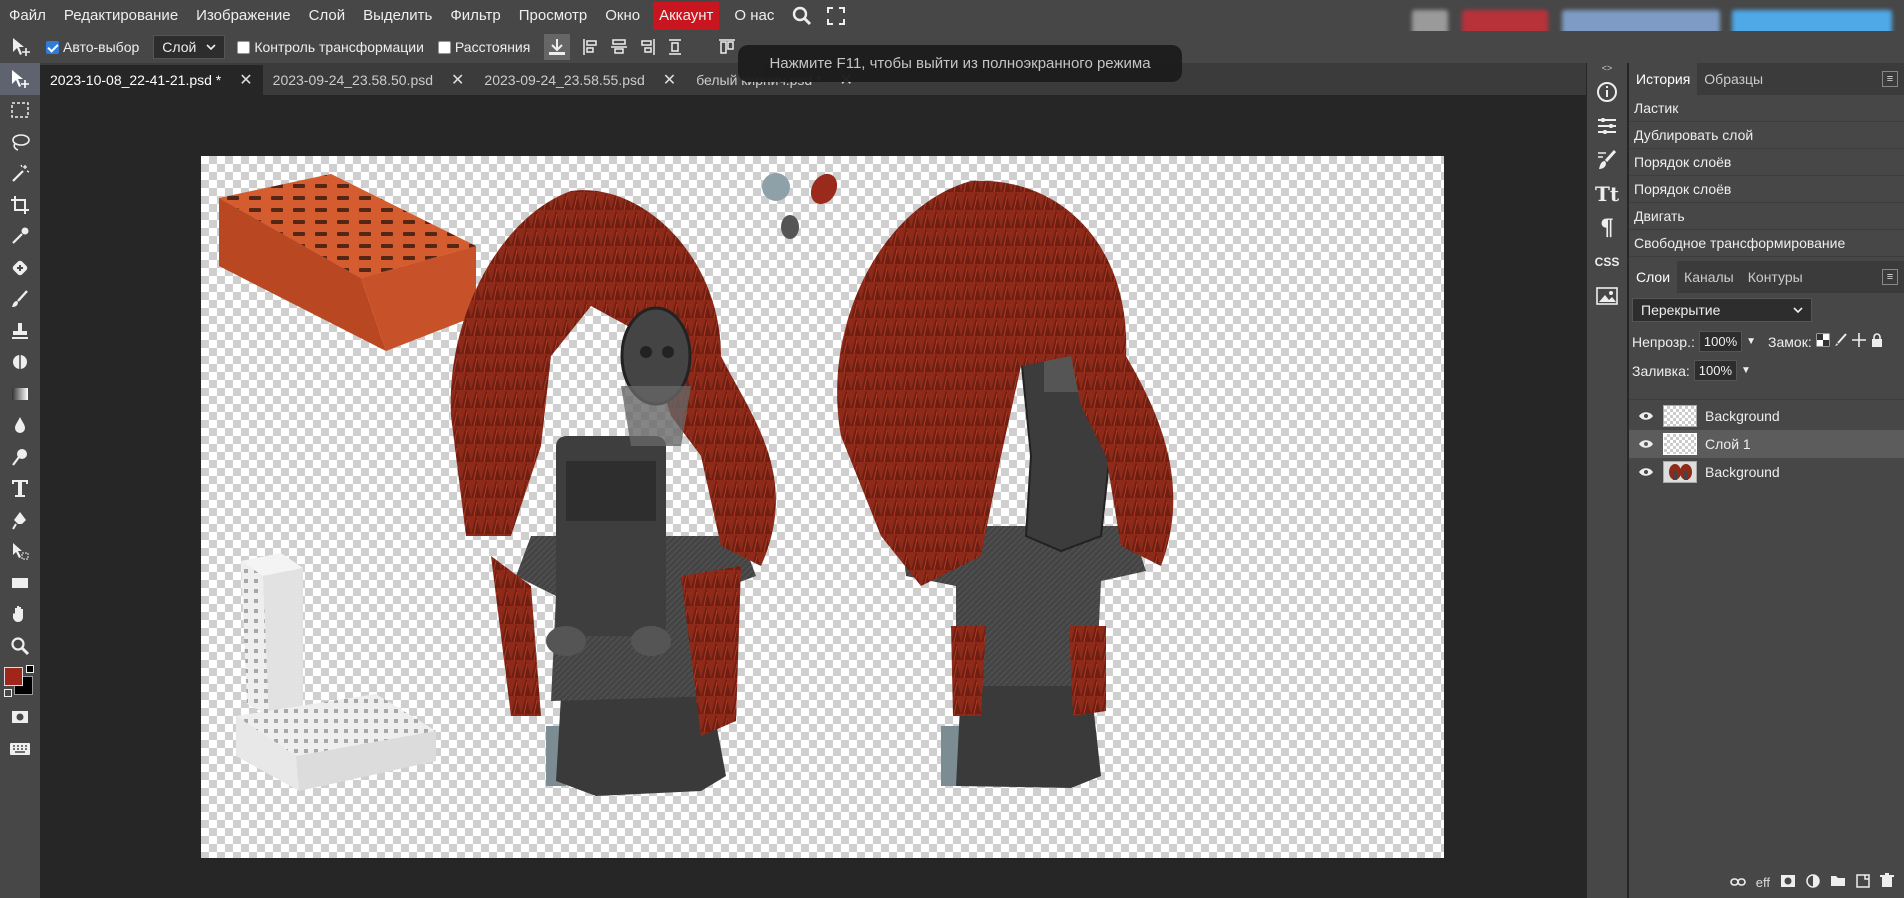 This screenshot has width=1904, height=898. I want to click on keyboard-icon, so click(20, 749).